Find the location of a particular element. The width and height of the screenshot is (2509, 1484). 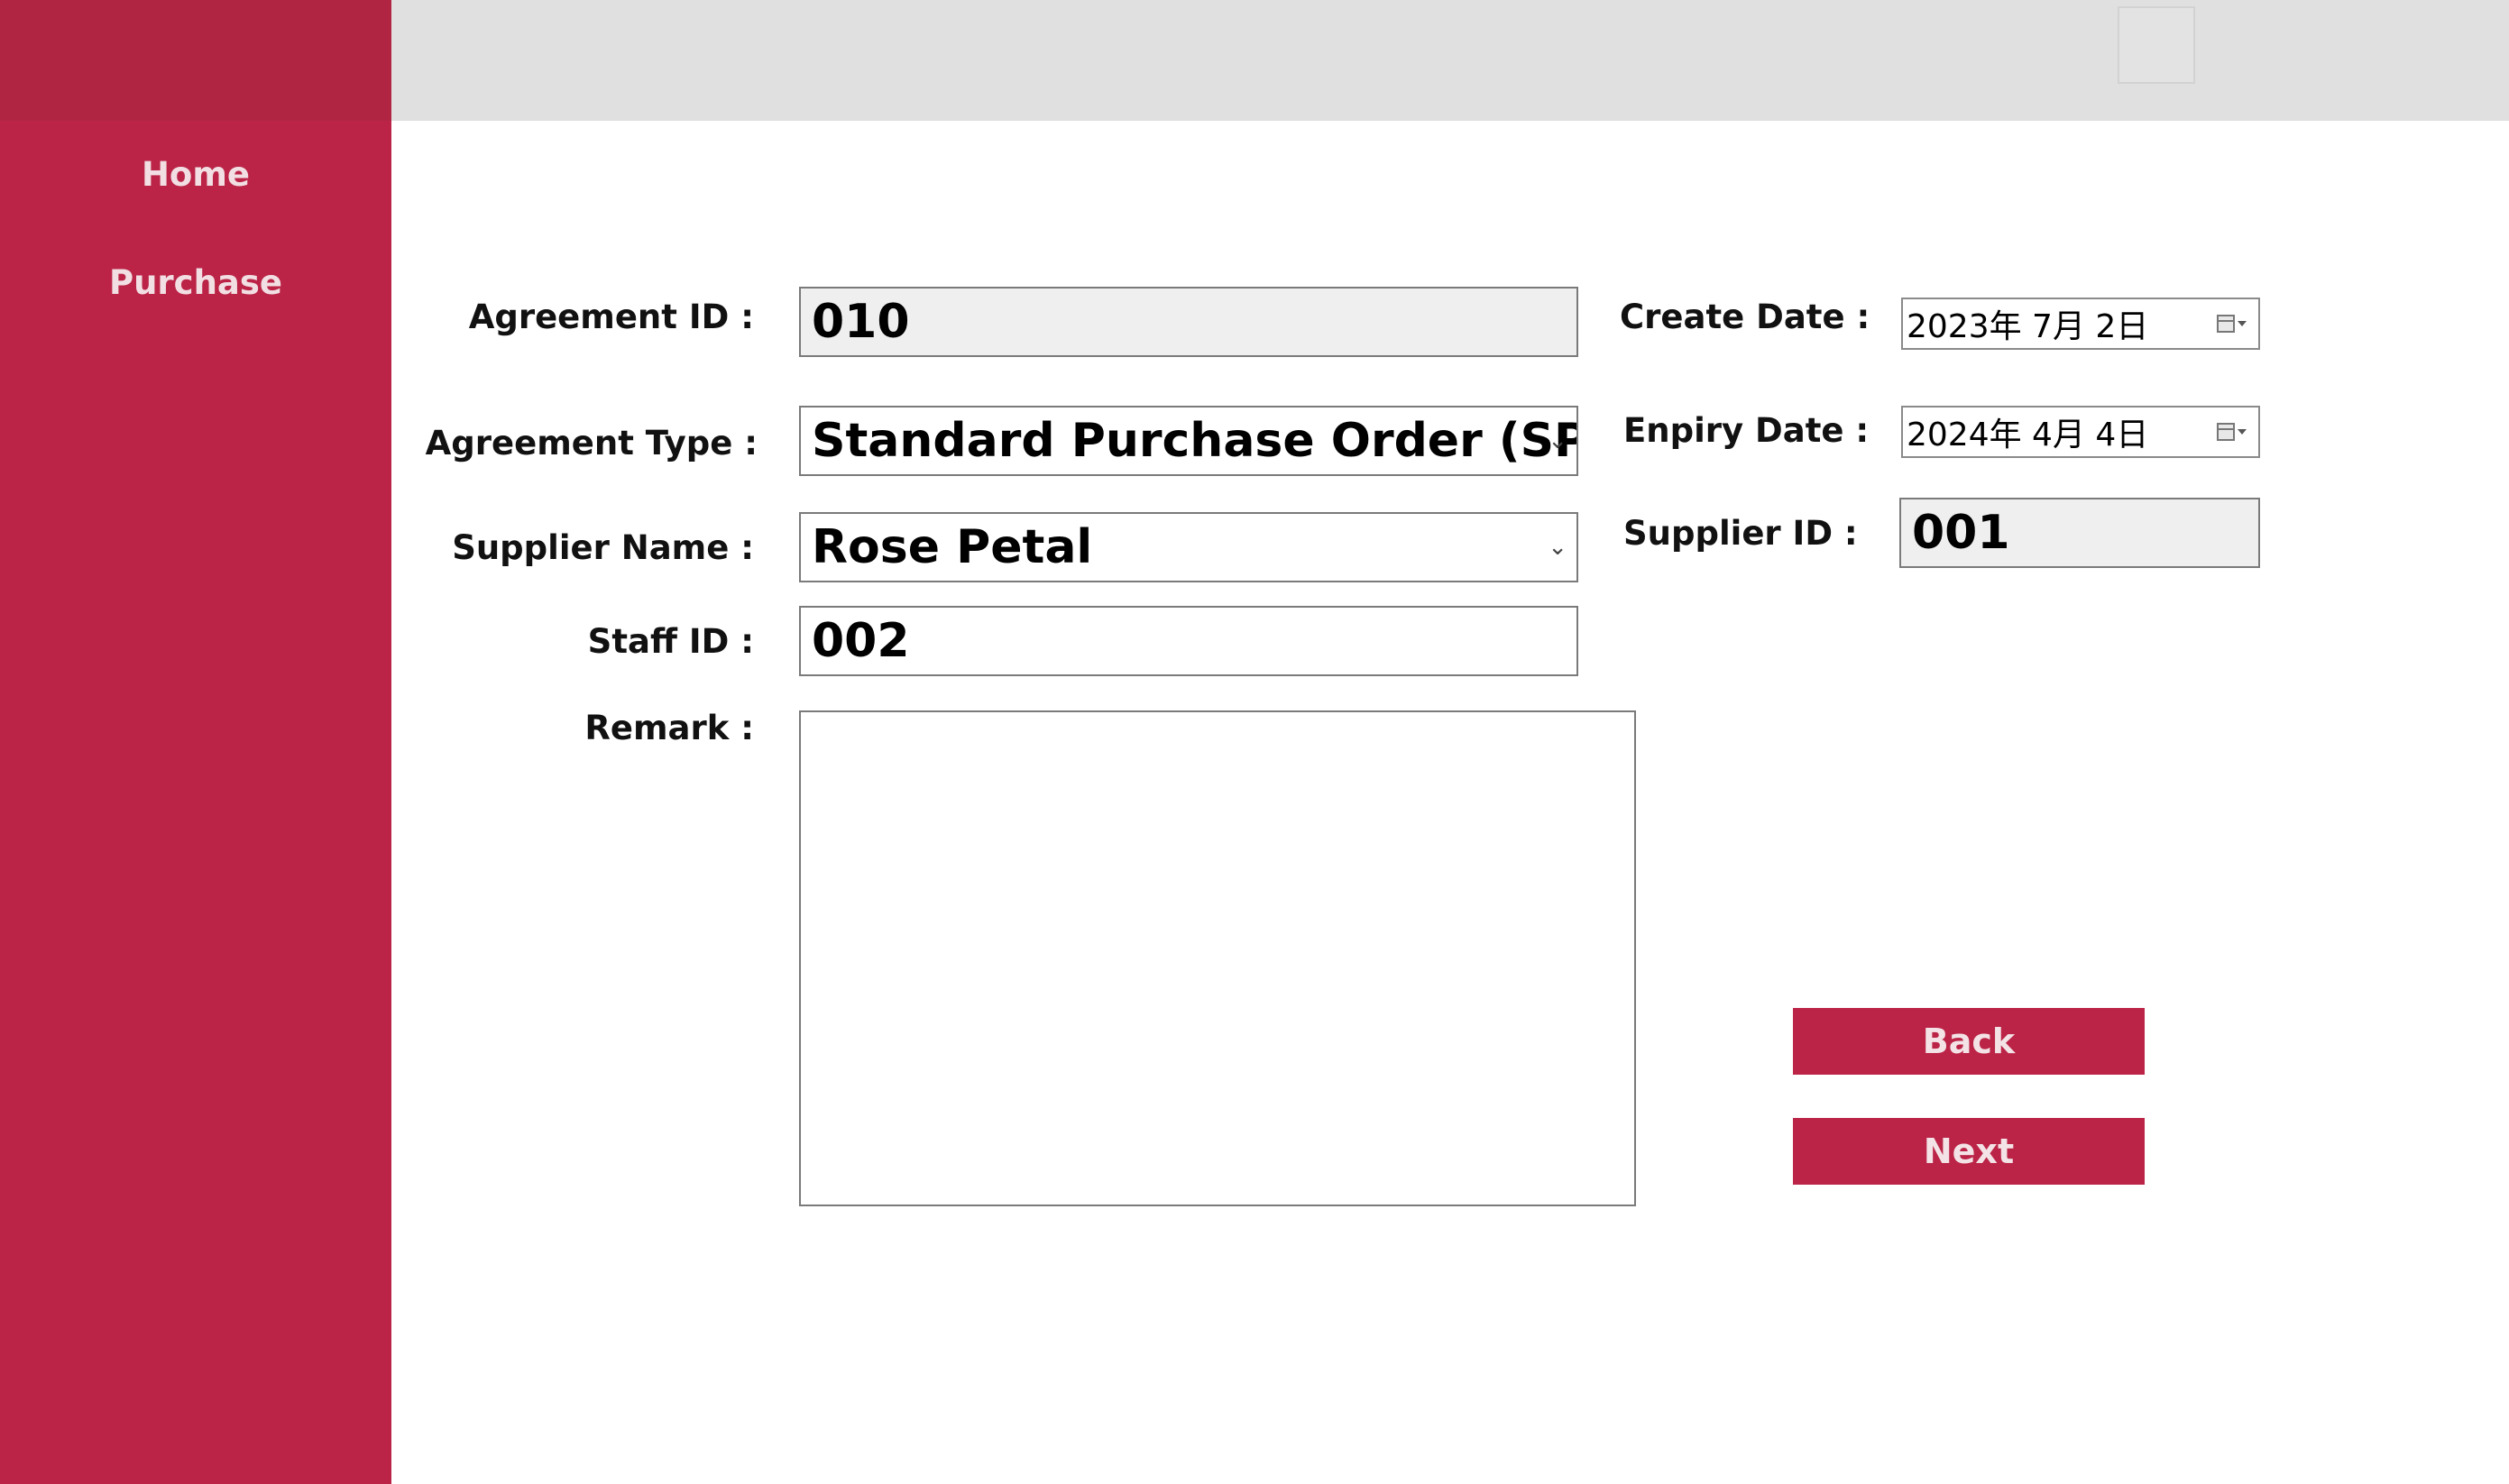

agreement-type-label: Agreement Type : is located at coordinates (591, 443).